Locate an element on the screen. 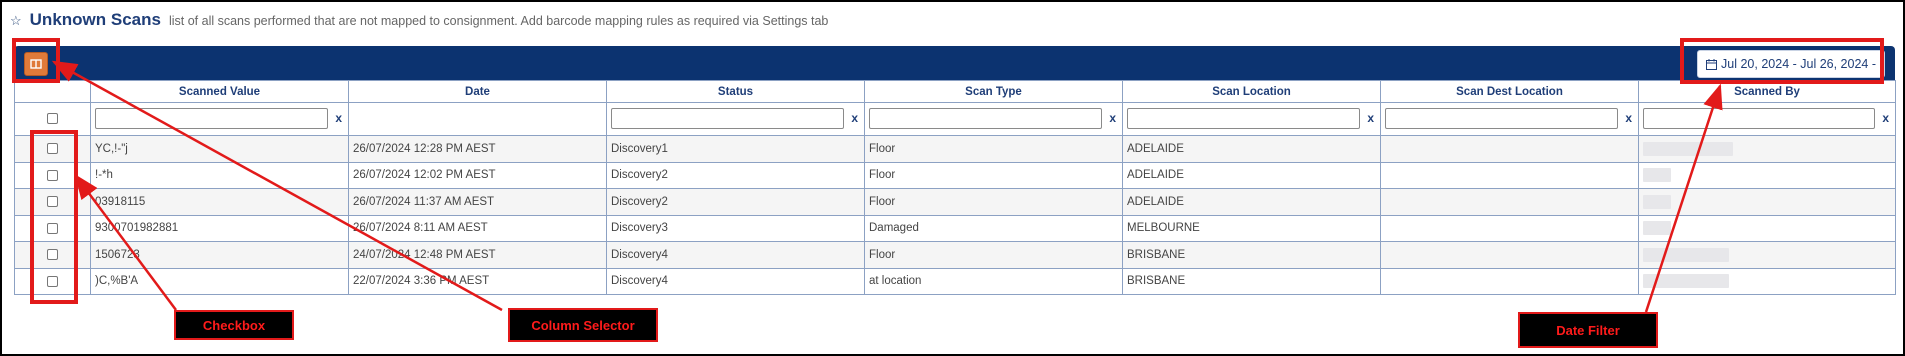 This screenshot has width=1905, height=356. checkbox-highlight is located at coordinates (54, 217).